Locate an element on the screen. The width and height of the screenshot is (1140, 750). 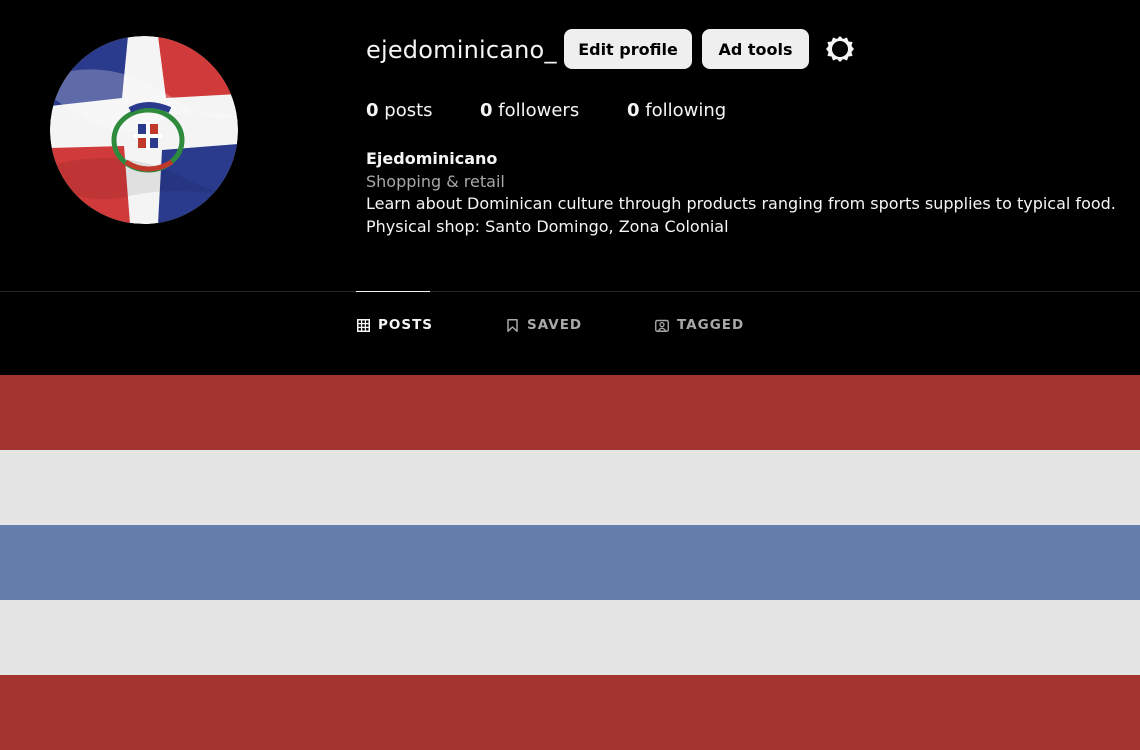
grid-icon is located at coordinates (363, 325).